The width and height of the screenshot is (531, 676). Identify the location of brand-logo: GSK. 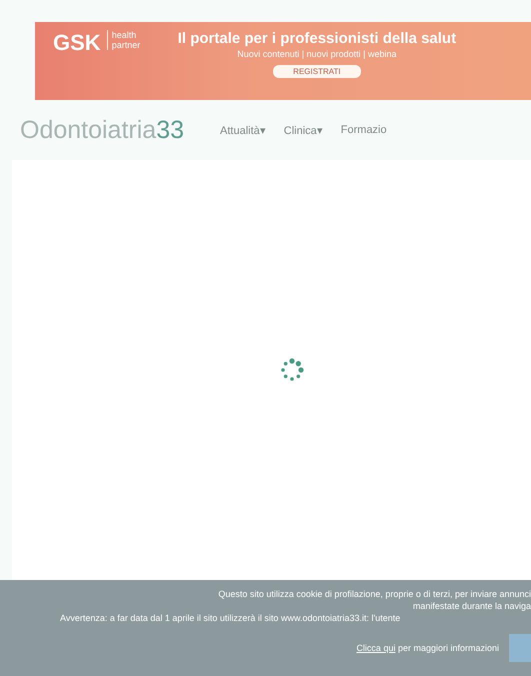
(77, 43).